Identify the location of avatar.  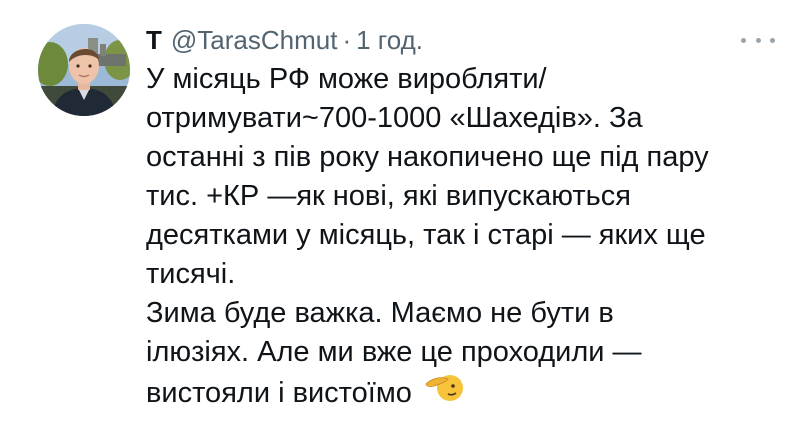
(84, 70).